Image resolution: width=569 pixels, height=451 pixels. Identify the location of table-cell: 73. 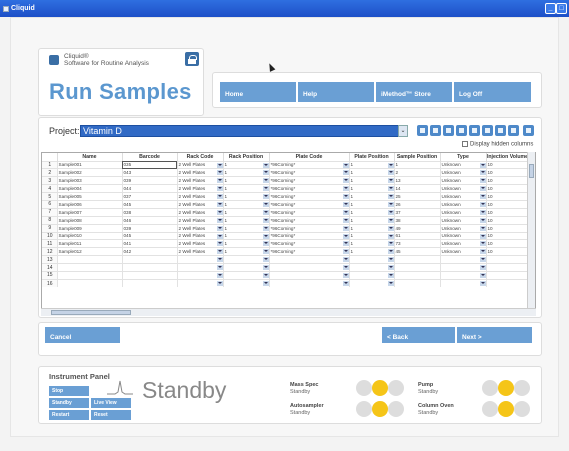
(417, 243).